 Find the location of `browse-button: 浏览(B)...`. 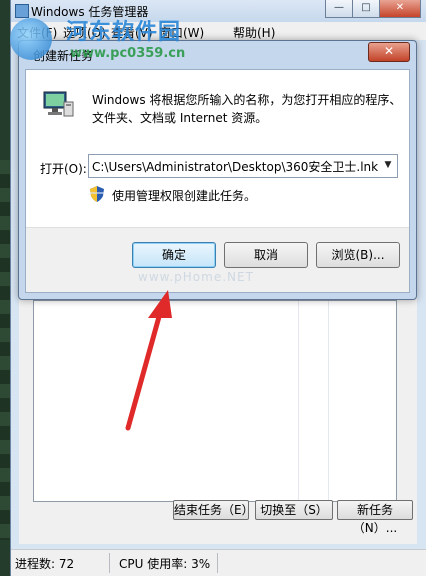

browse-button: 浏览(B)... is located at coordinates (358, 255).